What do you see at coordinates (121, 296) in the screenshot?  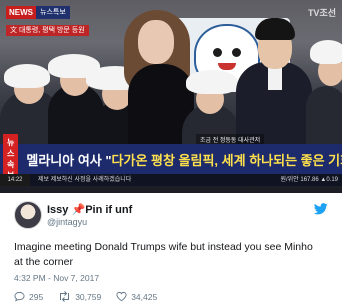 I see `like-icon` at bounding box center [121, 296].